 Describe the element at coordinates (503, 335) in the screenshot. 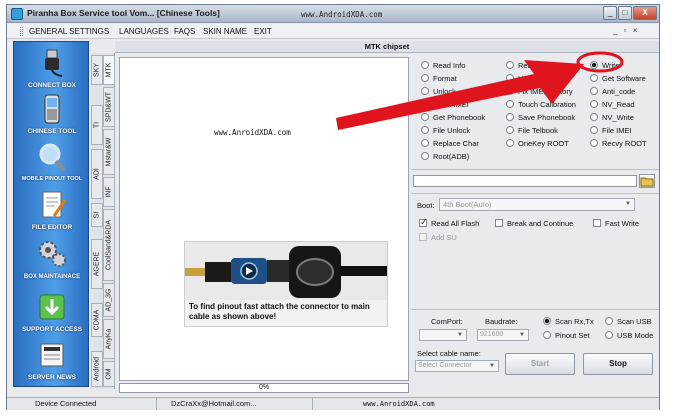

I see `baudrate-select: 921600 ▼` at that location.